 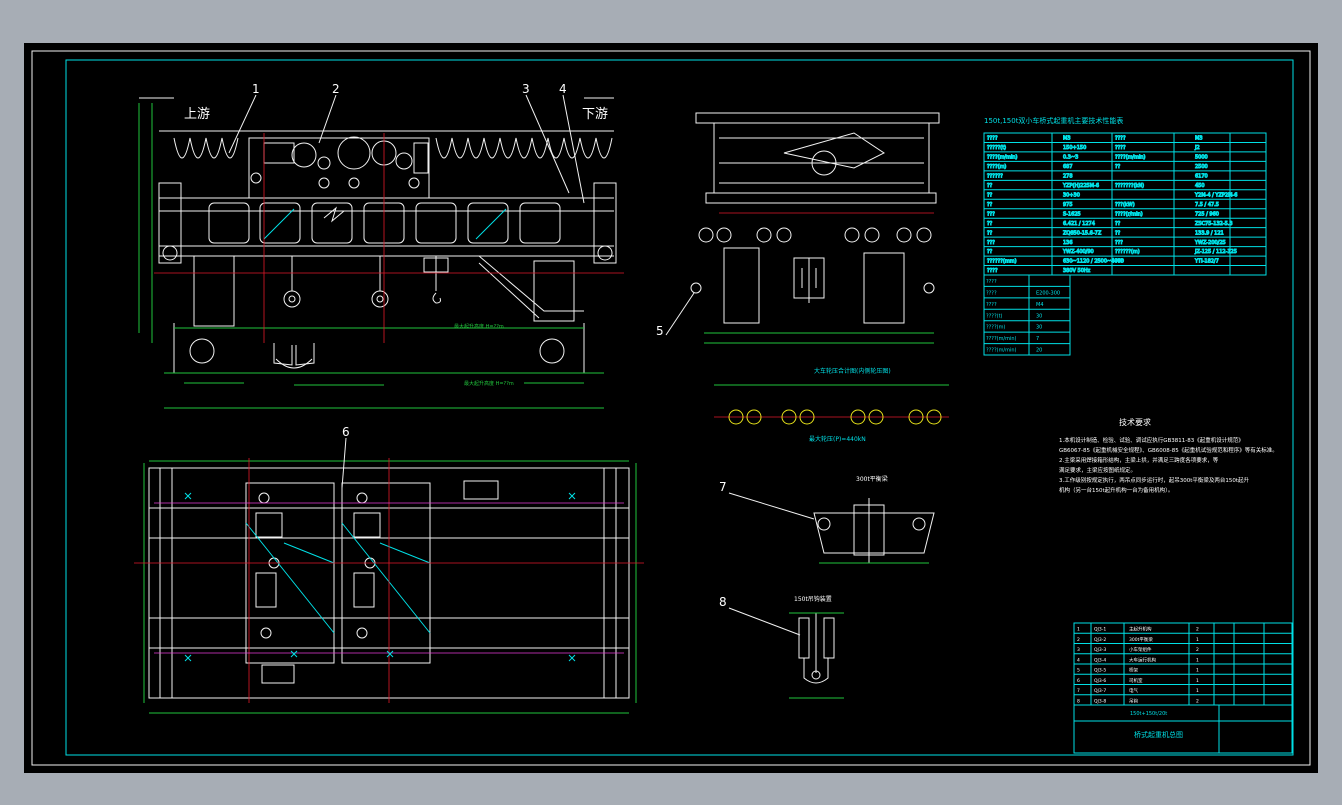 I want to click on spec-subtable-cell: 30, so click(x=1039, y=328).